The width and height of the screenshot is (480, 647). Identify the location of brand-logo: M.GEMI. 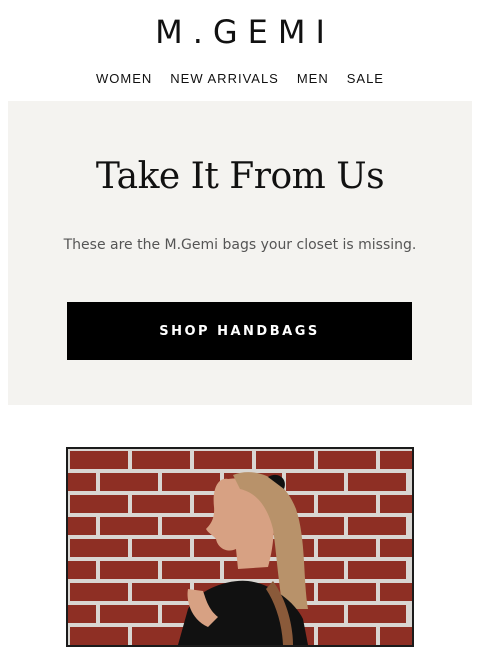
(240, 32).